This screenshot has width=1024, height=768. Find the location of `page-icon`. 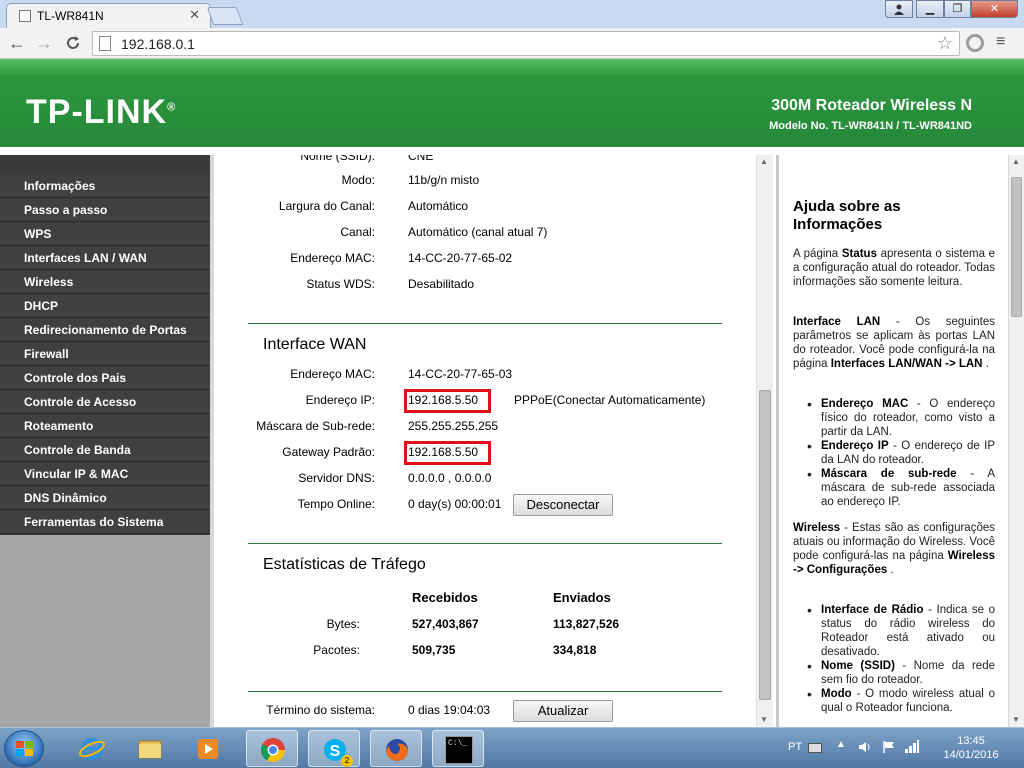

page-icon is located at coordinates (25, 16).